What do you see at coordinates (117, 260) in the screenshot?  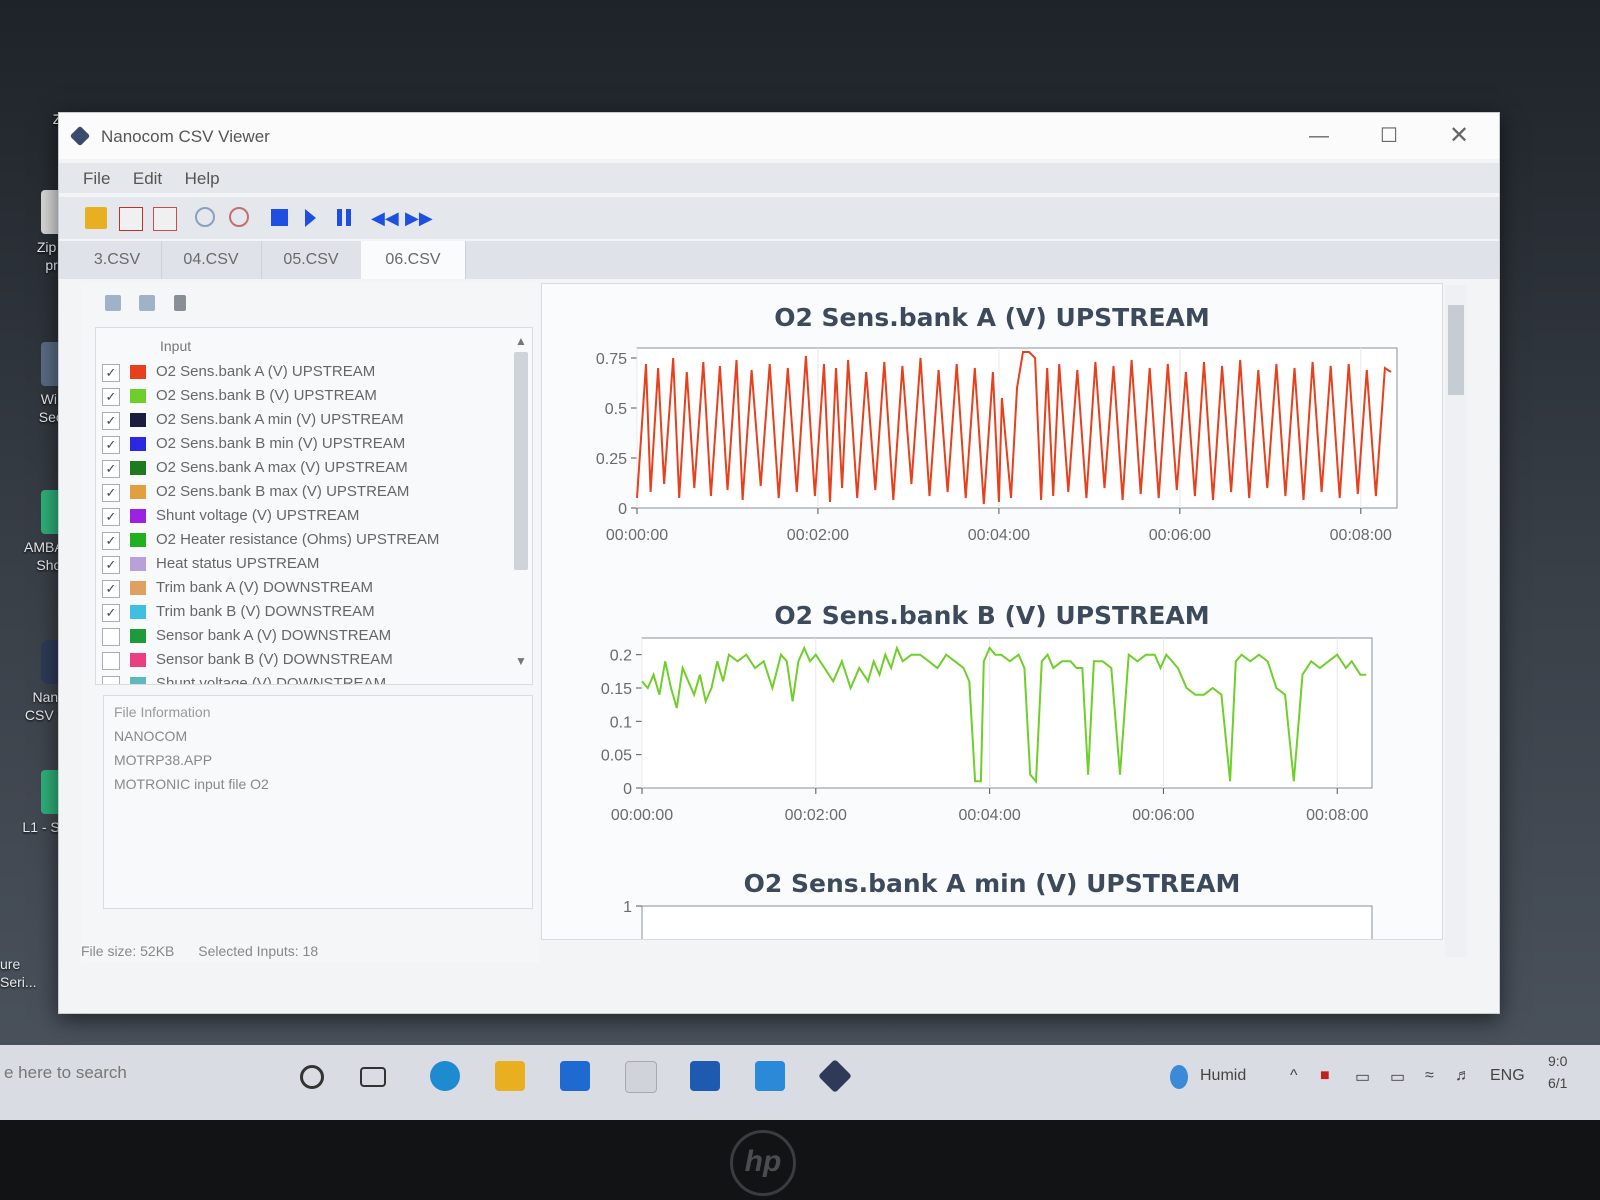 I see `tab-3-csv: 3.CSV` at bounding box center [117, 260].